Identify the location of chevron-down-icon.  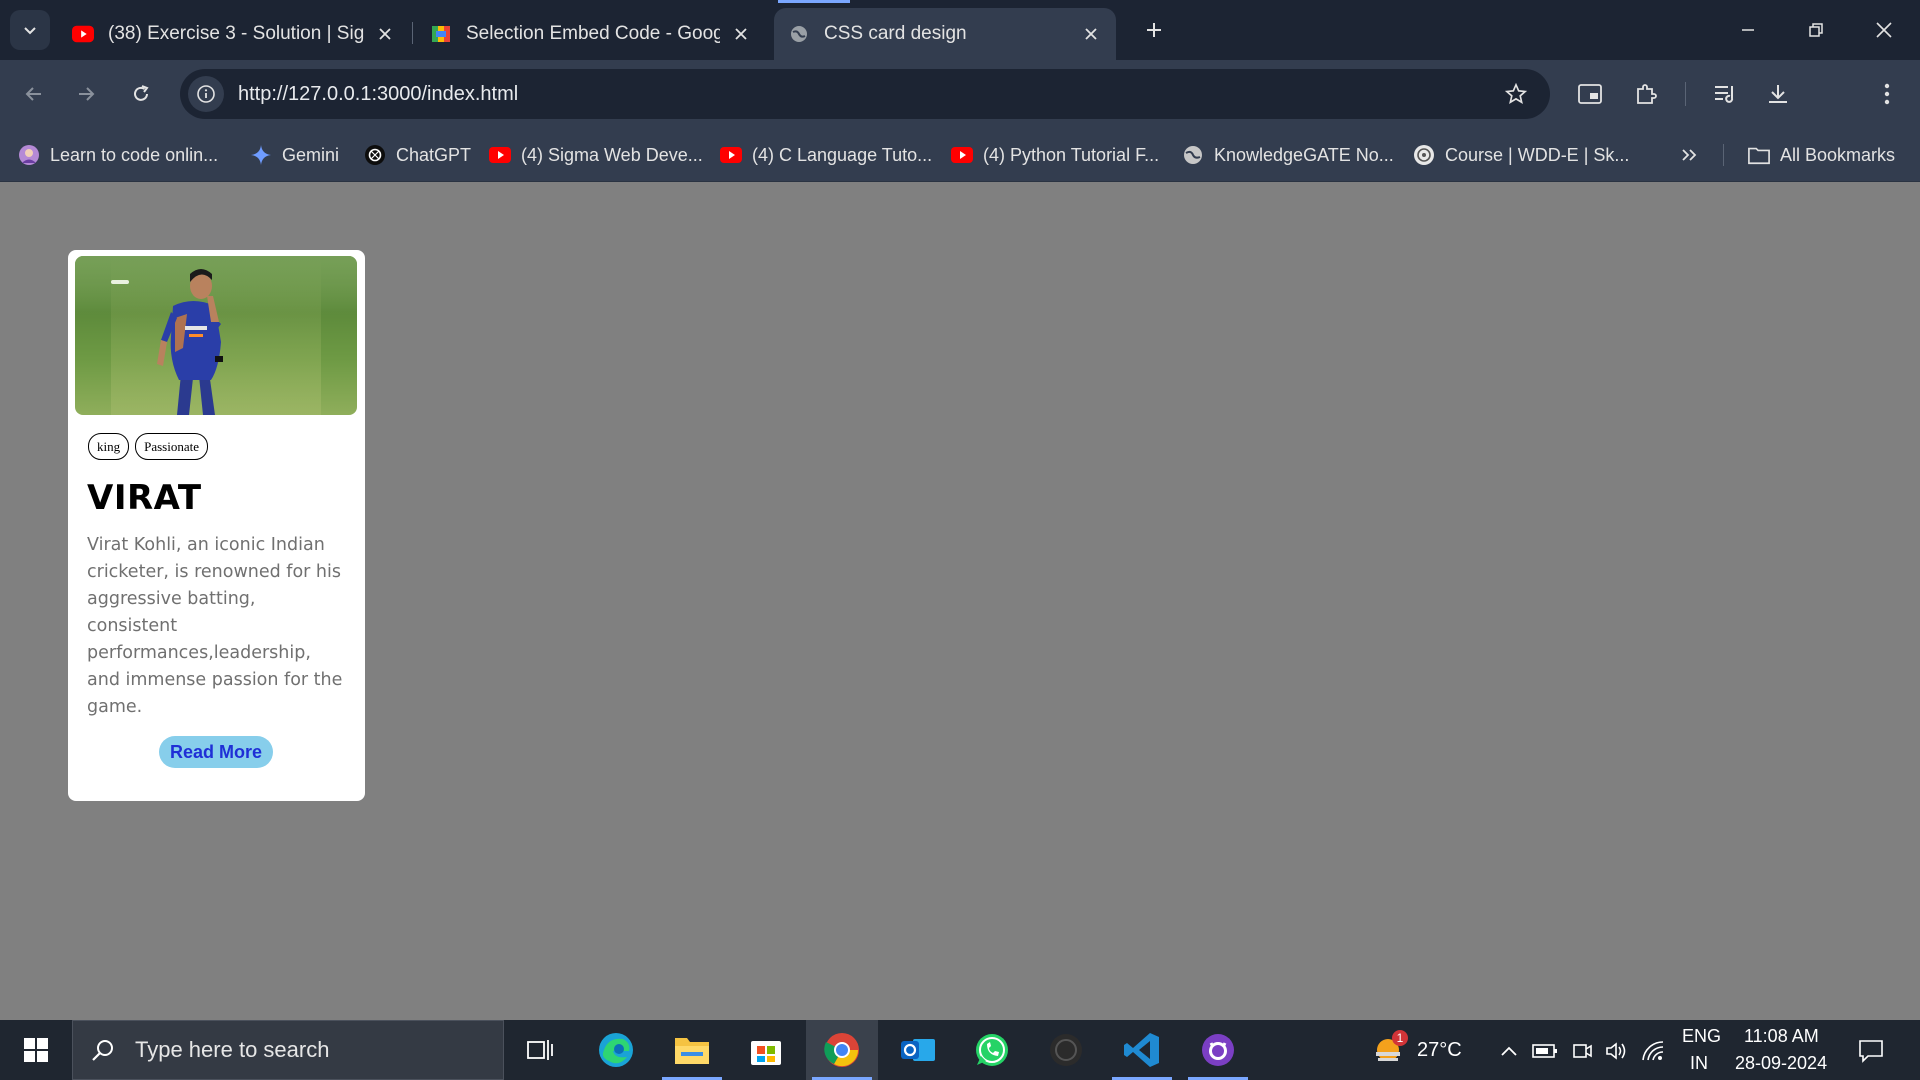
(30, 31).